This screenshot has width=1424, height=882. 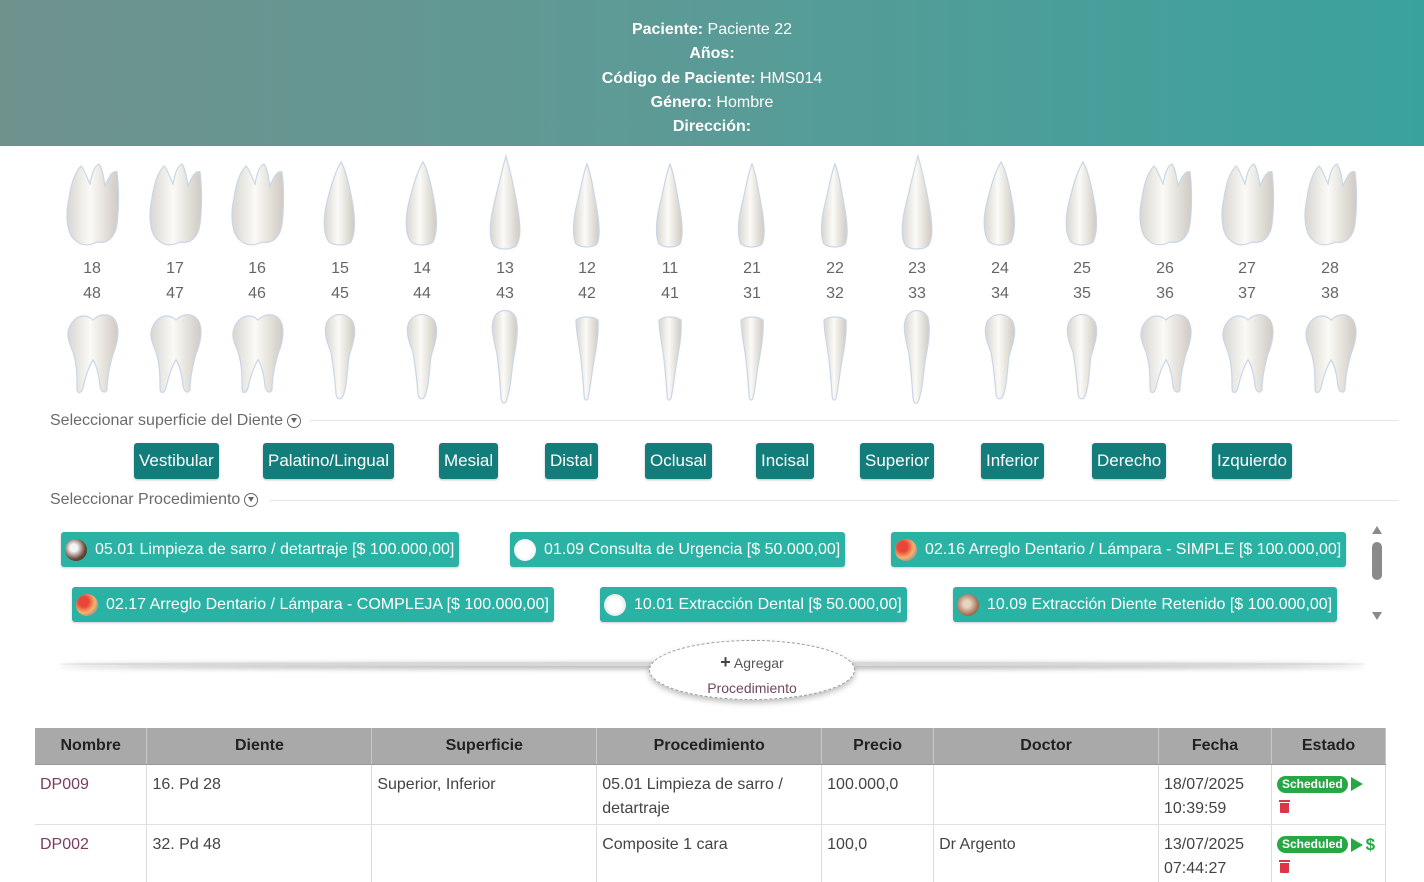 I want to click on tooth-21-icon, so click(x=752, y=204).